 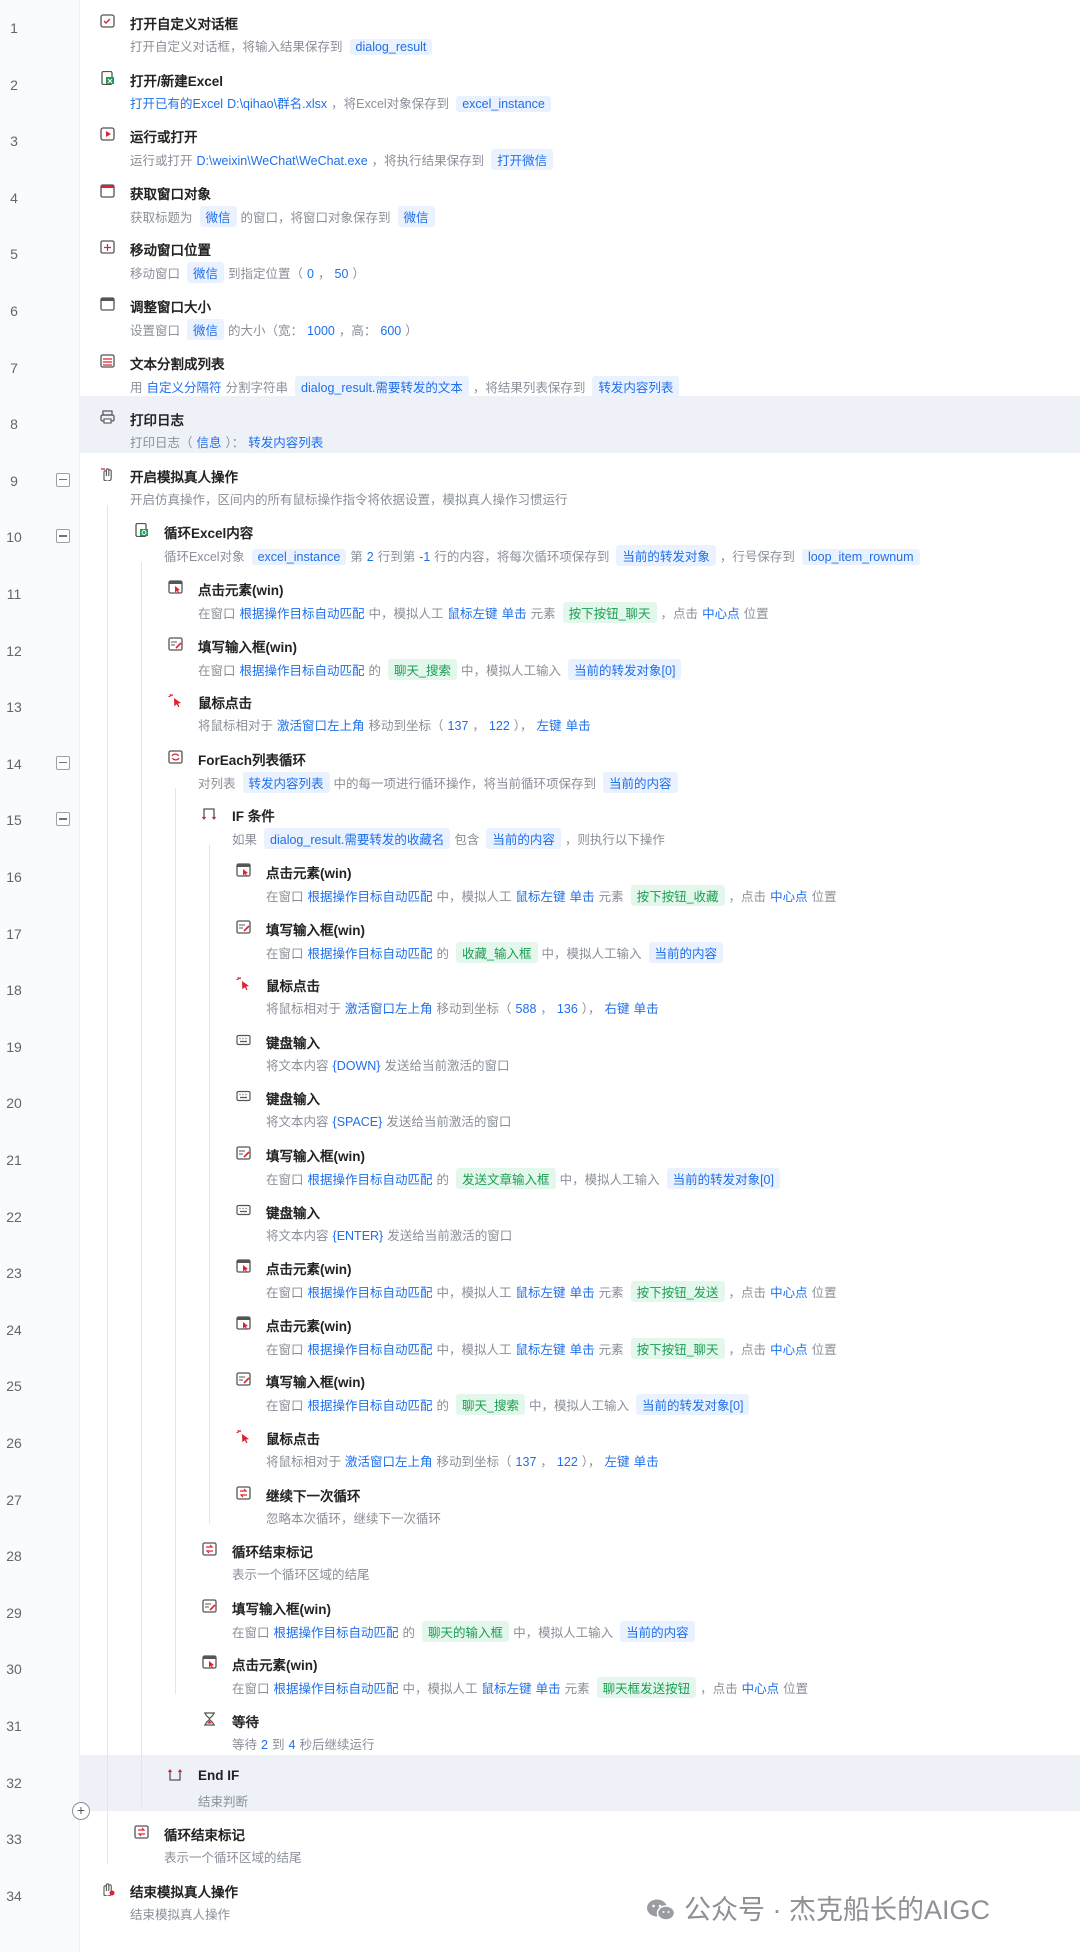 I want to click on variable-tag: 转发内容列表, so click(x=636, y=386).